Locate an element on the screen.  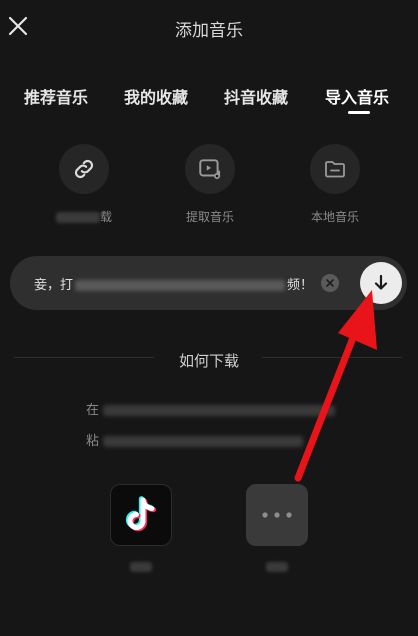
source-label-link: 载 is located at coordinates (105, 217).